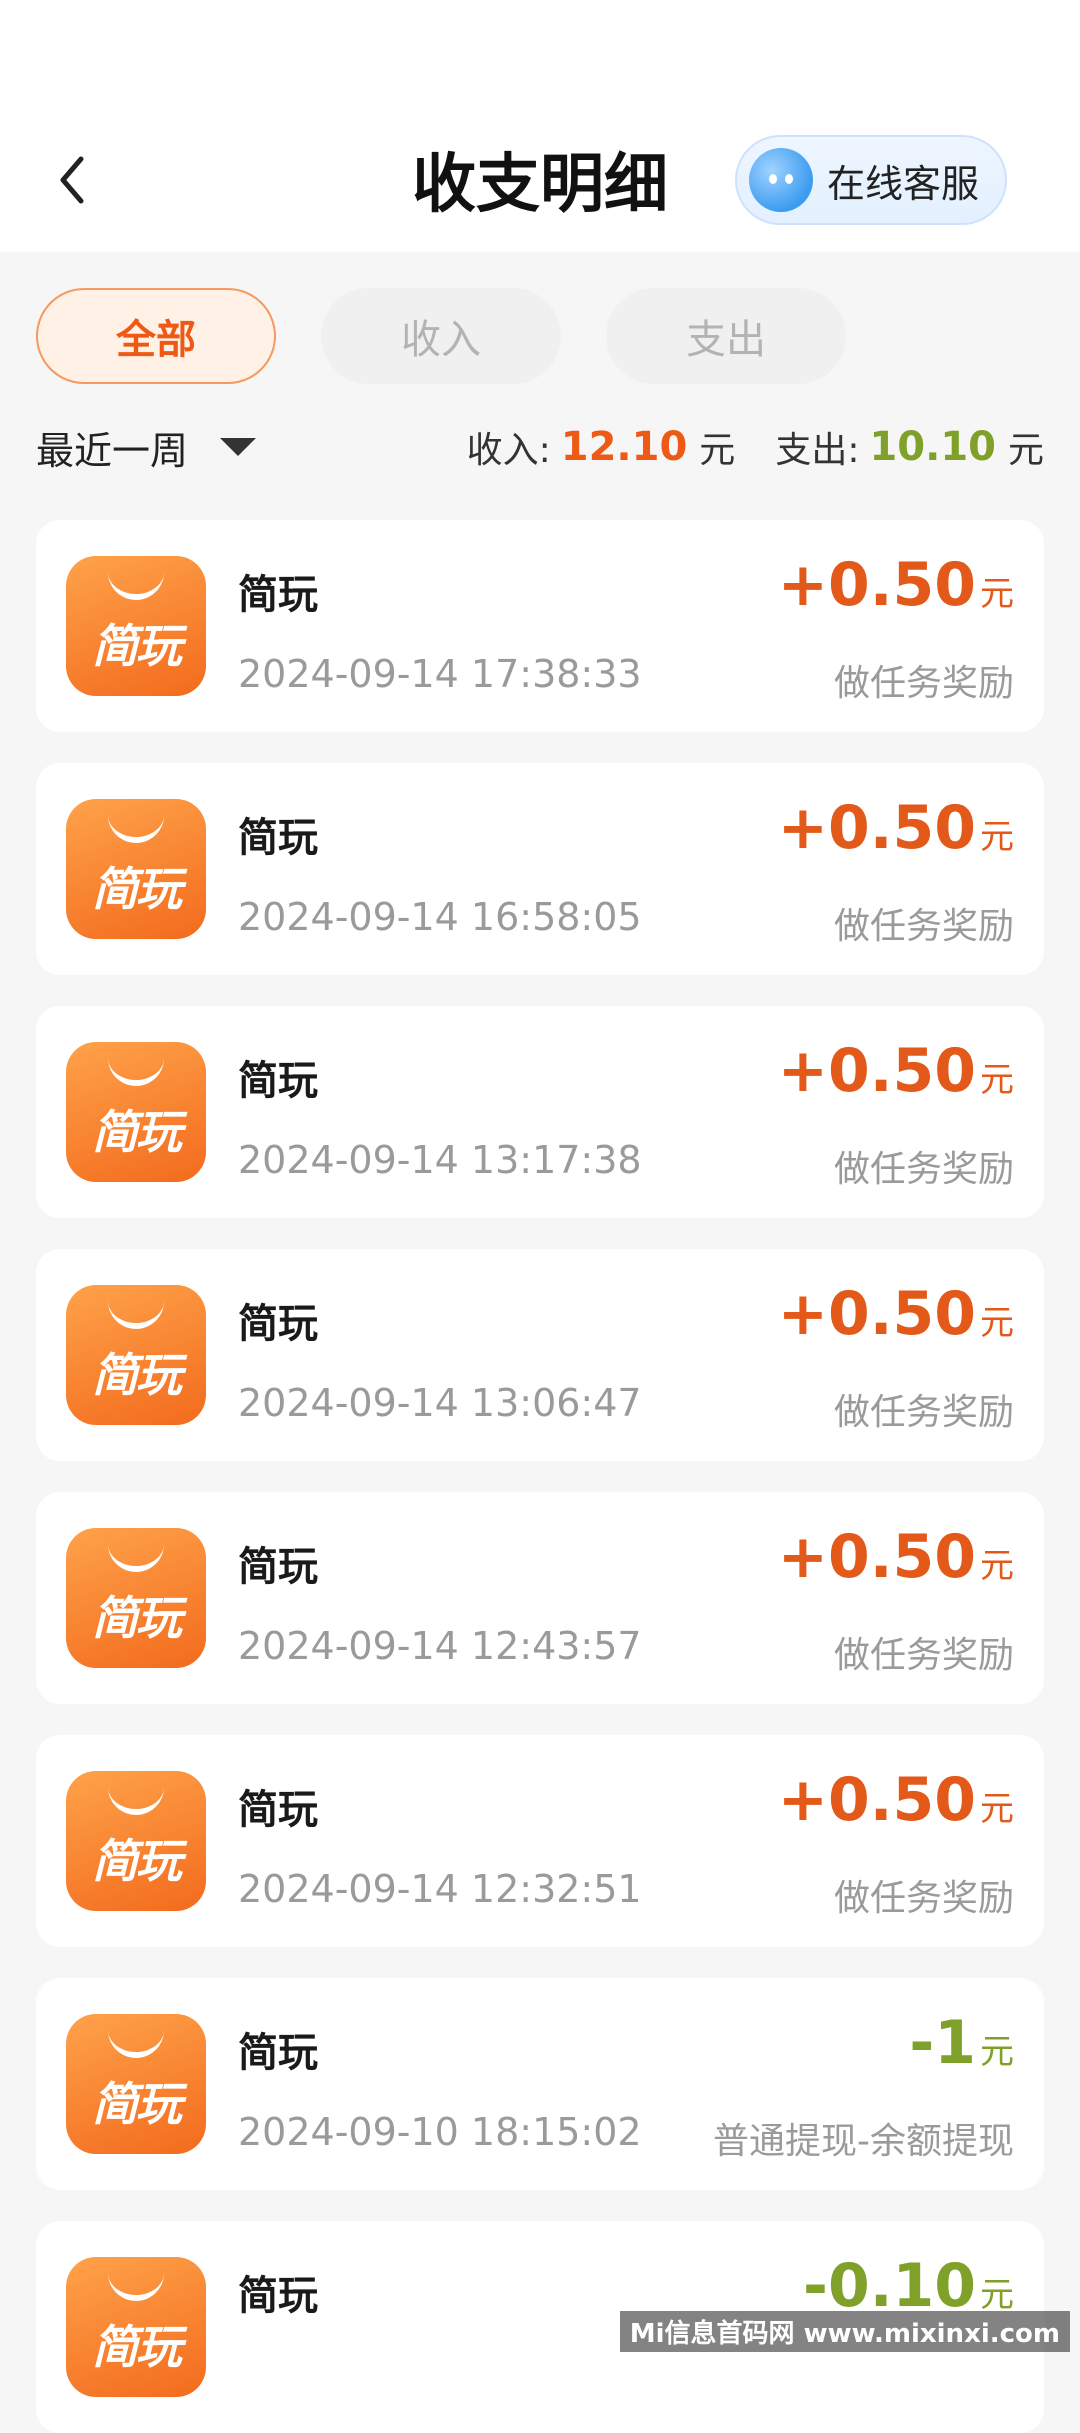  What do you see at coordinates (440, 1160) in the screenshot?
I see `transaction-time: 2024-09-14 13:17:38` at bounding box center [440, 1160].